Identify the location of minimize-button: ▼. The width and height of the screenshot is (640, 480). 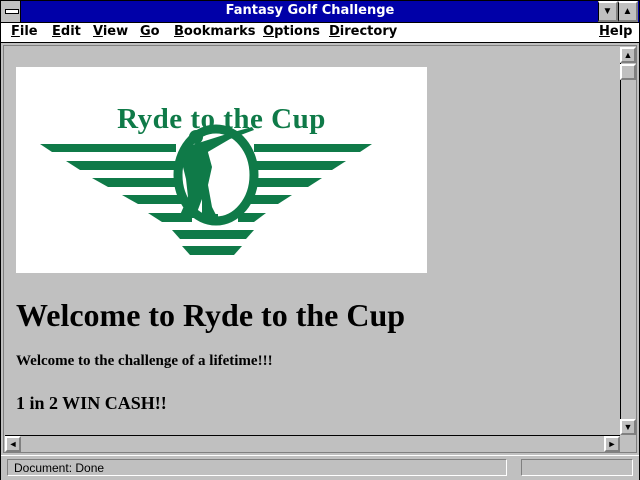
(608, 11).